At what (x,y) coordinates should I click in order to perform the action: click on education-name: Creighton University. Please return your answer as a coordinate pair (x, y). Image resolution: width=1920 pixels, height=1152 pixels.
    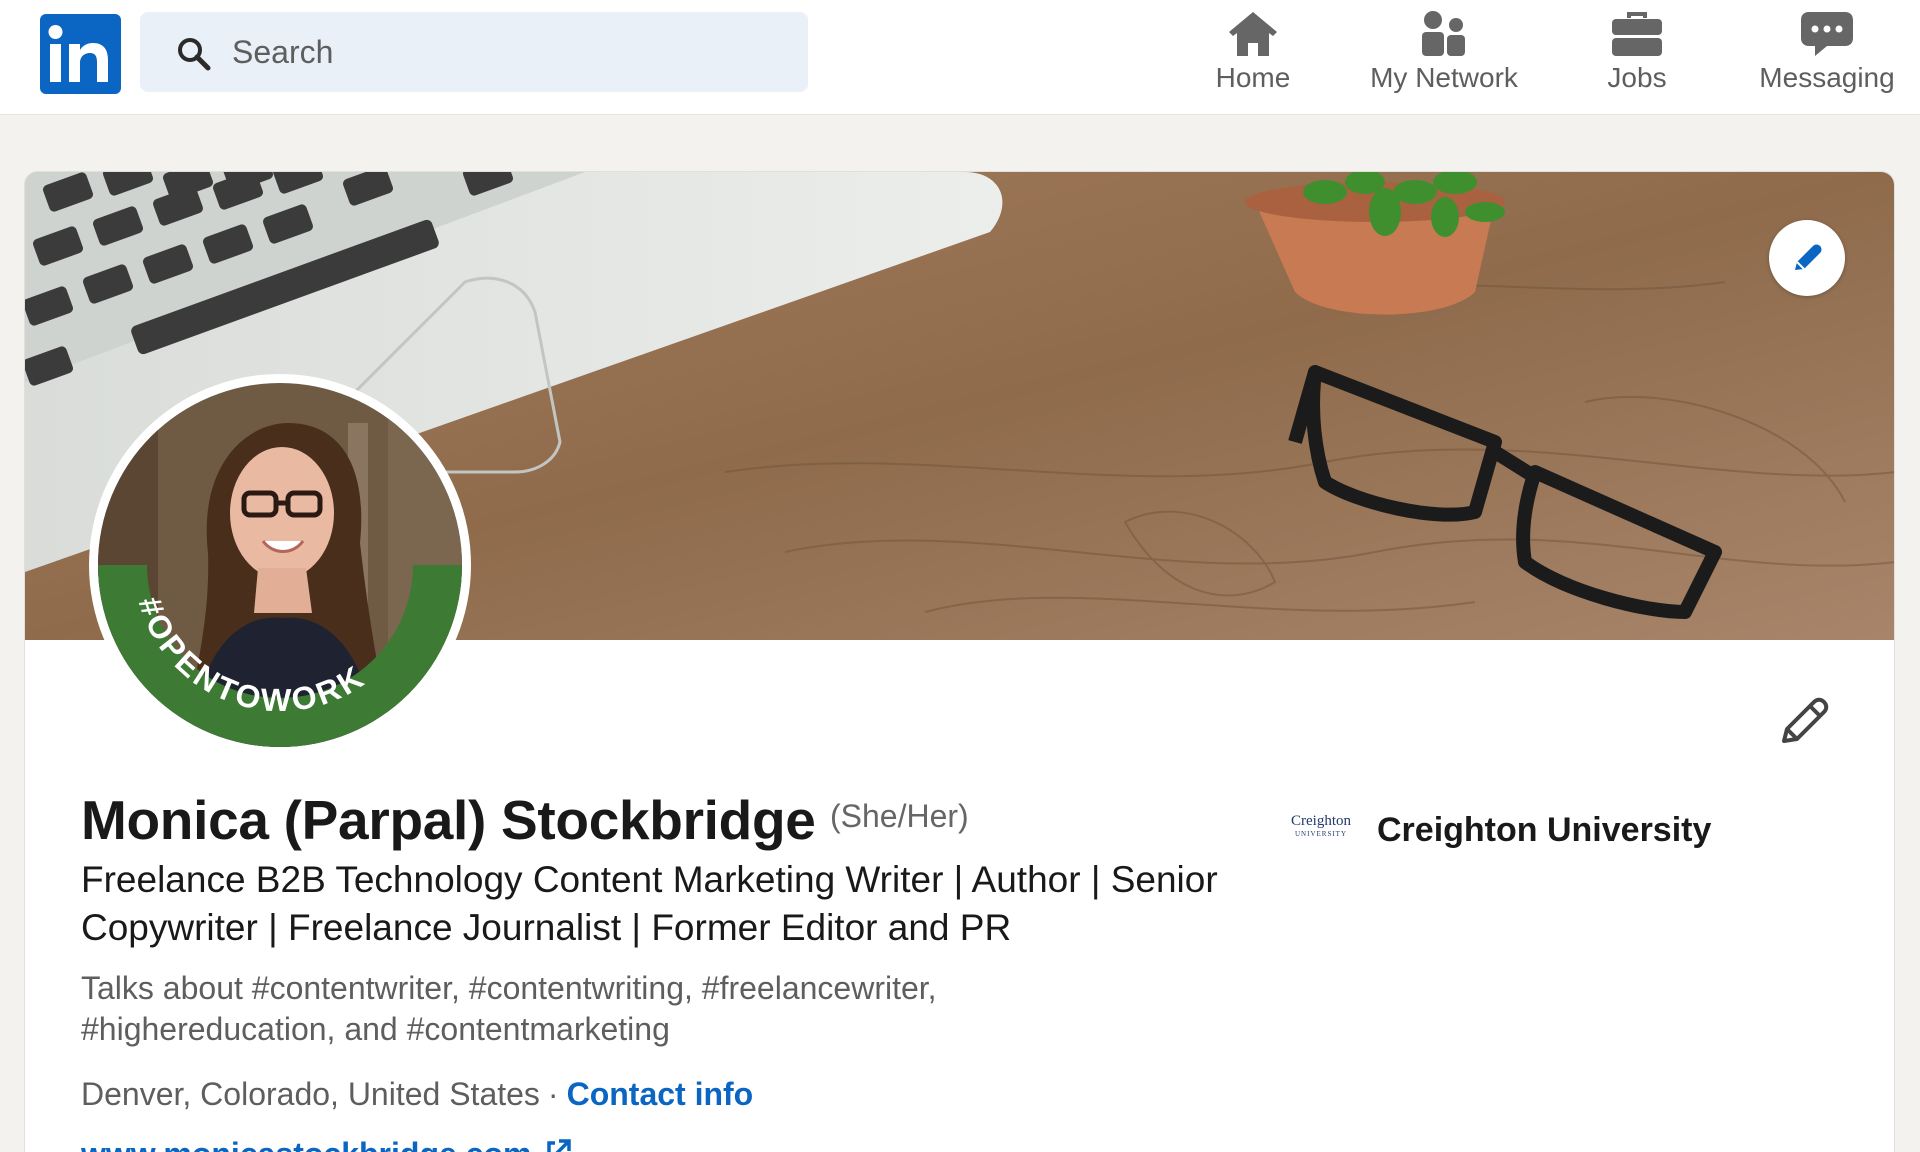
    Looking at the image, I should click on (1544, 830).